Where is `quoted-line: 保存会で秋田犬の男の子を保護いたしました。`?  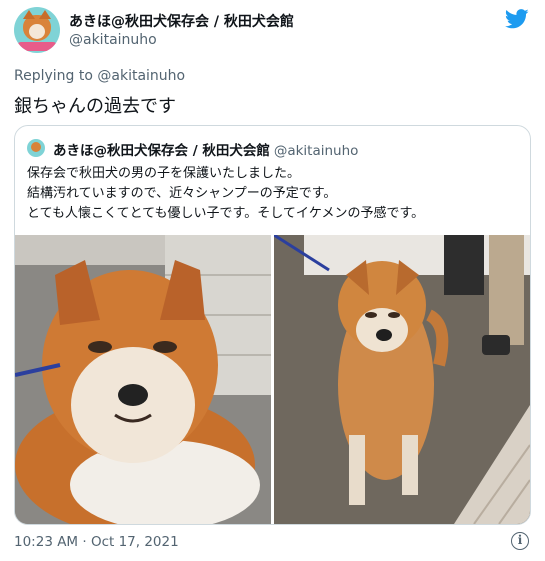 quoted-line: 保存会で秋田犬の男の子を保護いたしました。 is located at coordinates (164, 173).